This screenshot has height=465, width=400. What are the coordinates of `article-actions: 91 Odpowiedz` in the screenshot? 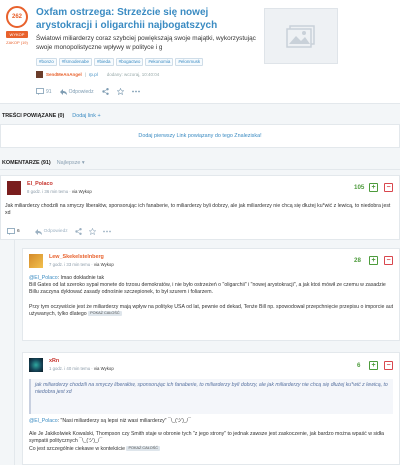 It's located at (88, 91).